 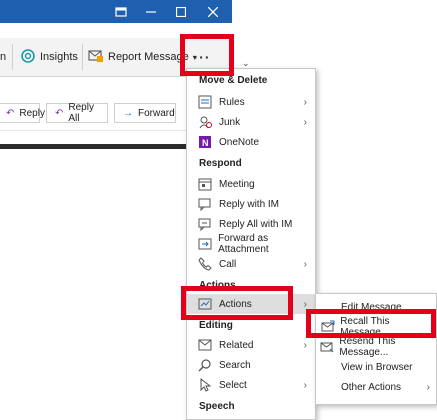 What do you see at coordinates (22, 113) in the screenshot?
I see `reply-button: ↶ Reply` at bounding box center [22, 113].